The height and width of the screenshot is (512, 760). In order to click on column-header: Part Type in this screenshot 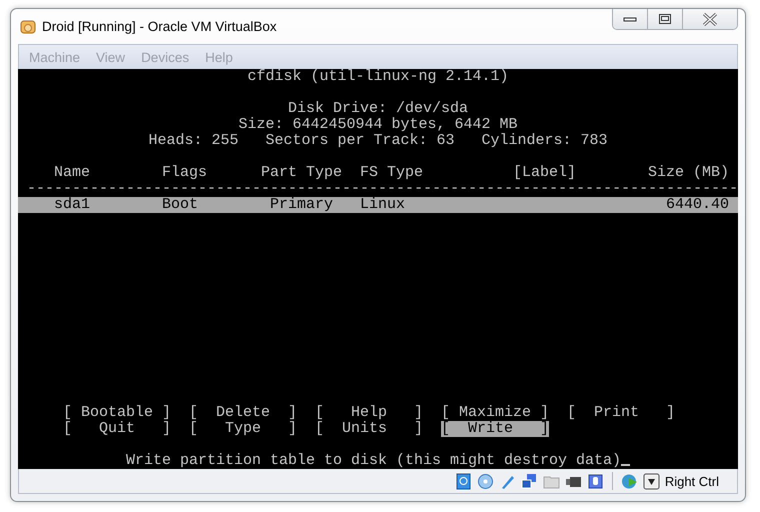, I will do `click(301, 173)`.